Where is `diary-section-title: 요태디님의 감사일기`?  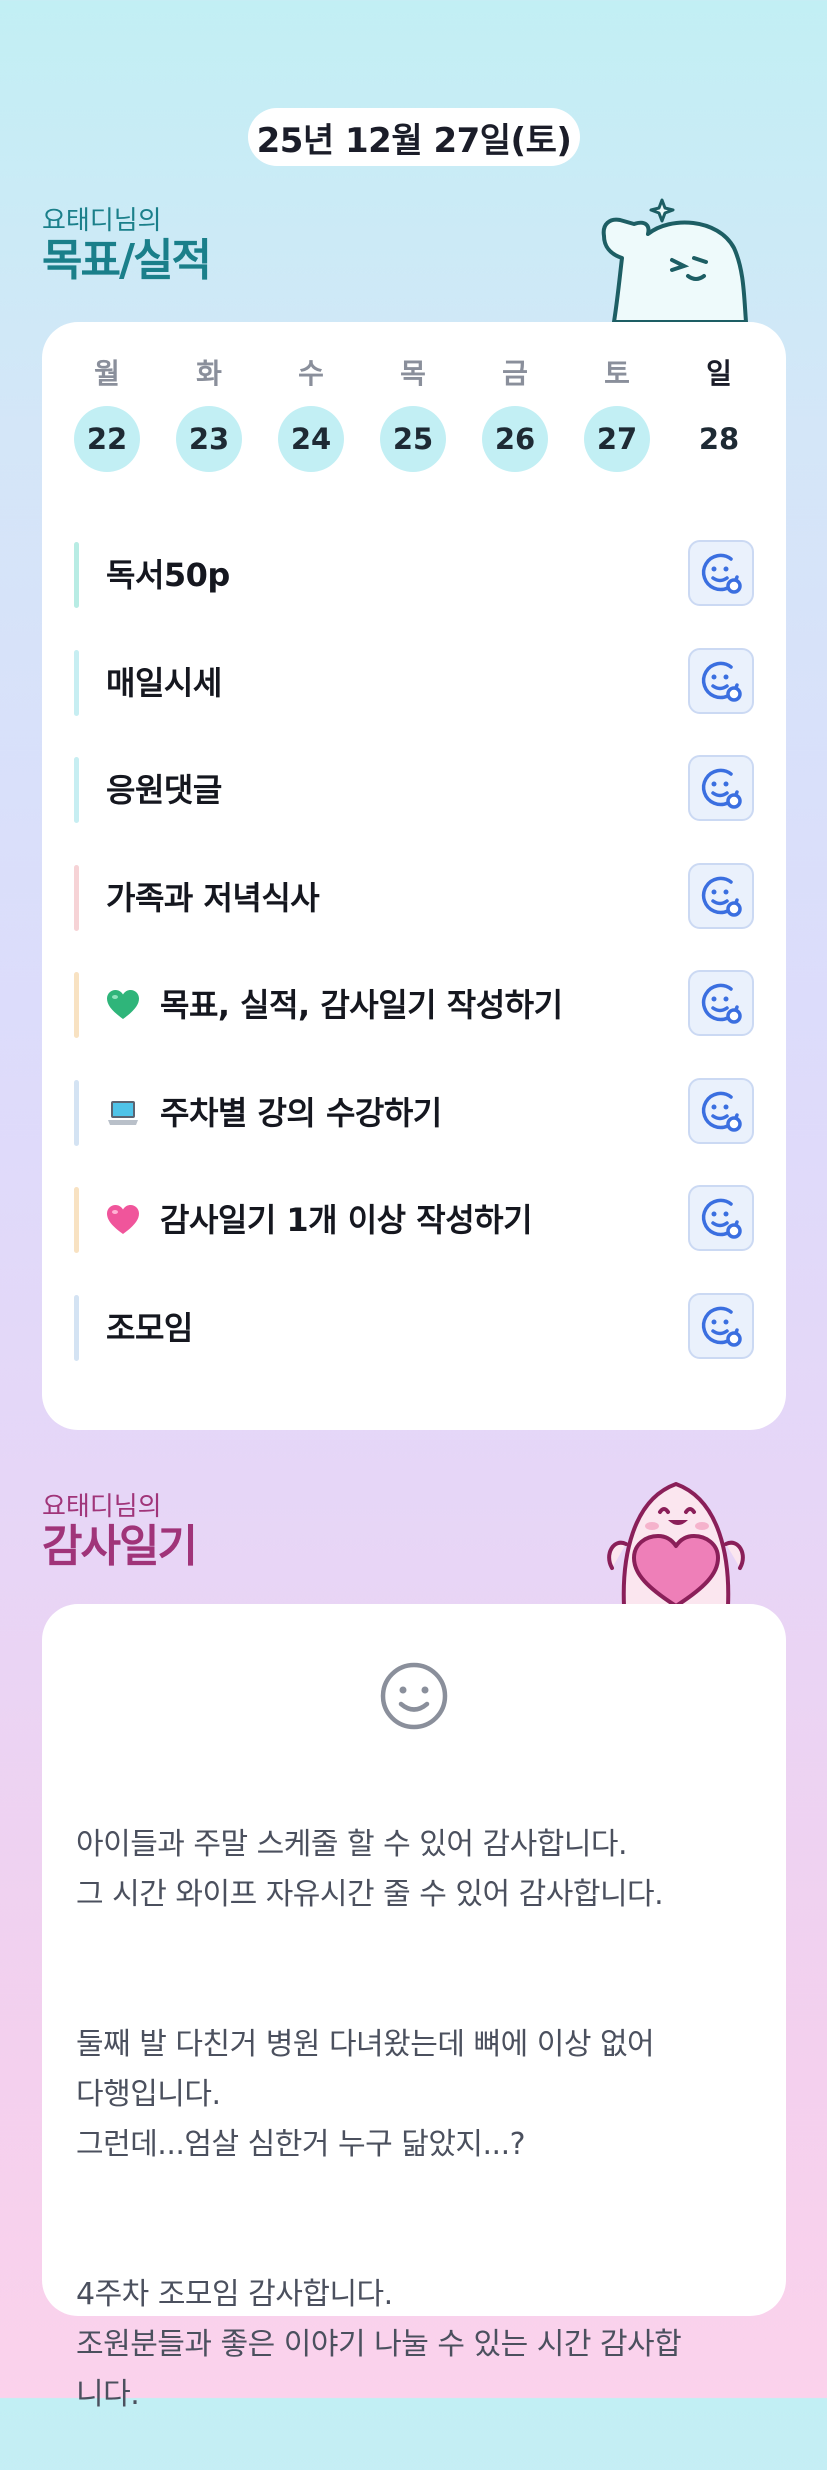 diary-section-title: 요태디님의 감사일기 is located at coordinates (120, 1532).